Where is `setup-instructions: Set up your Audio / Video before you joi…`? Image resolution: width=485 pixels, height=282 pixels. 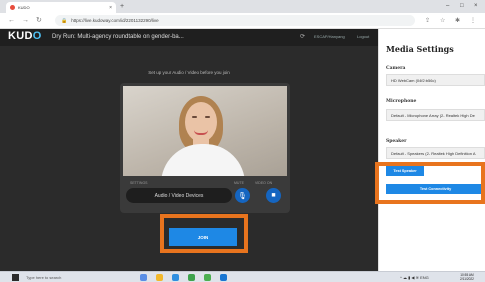 setup-instructions: Set up your Audio / Video before you joi… is located at coordinates (189, 72).